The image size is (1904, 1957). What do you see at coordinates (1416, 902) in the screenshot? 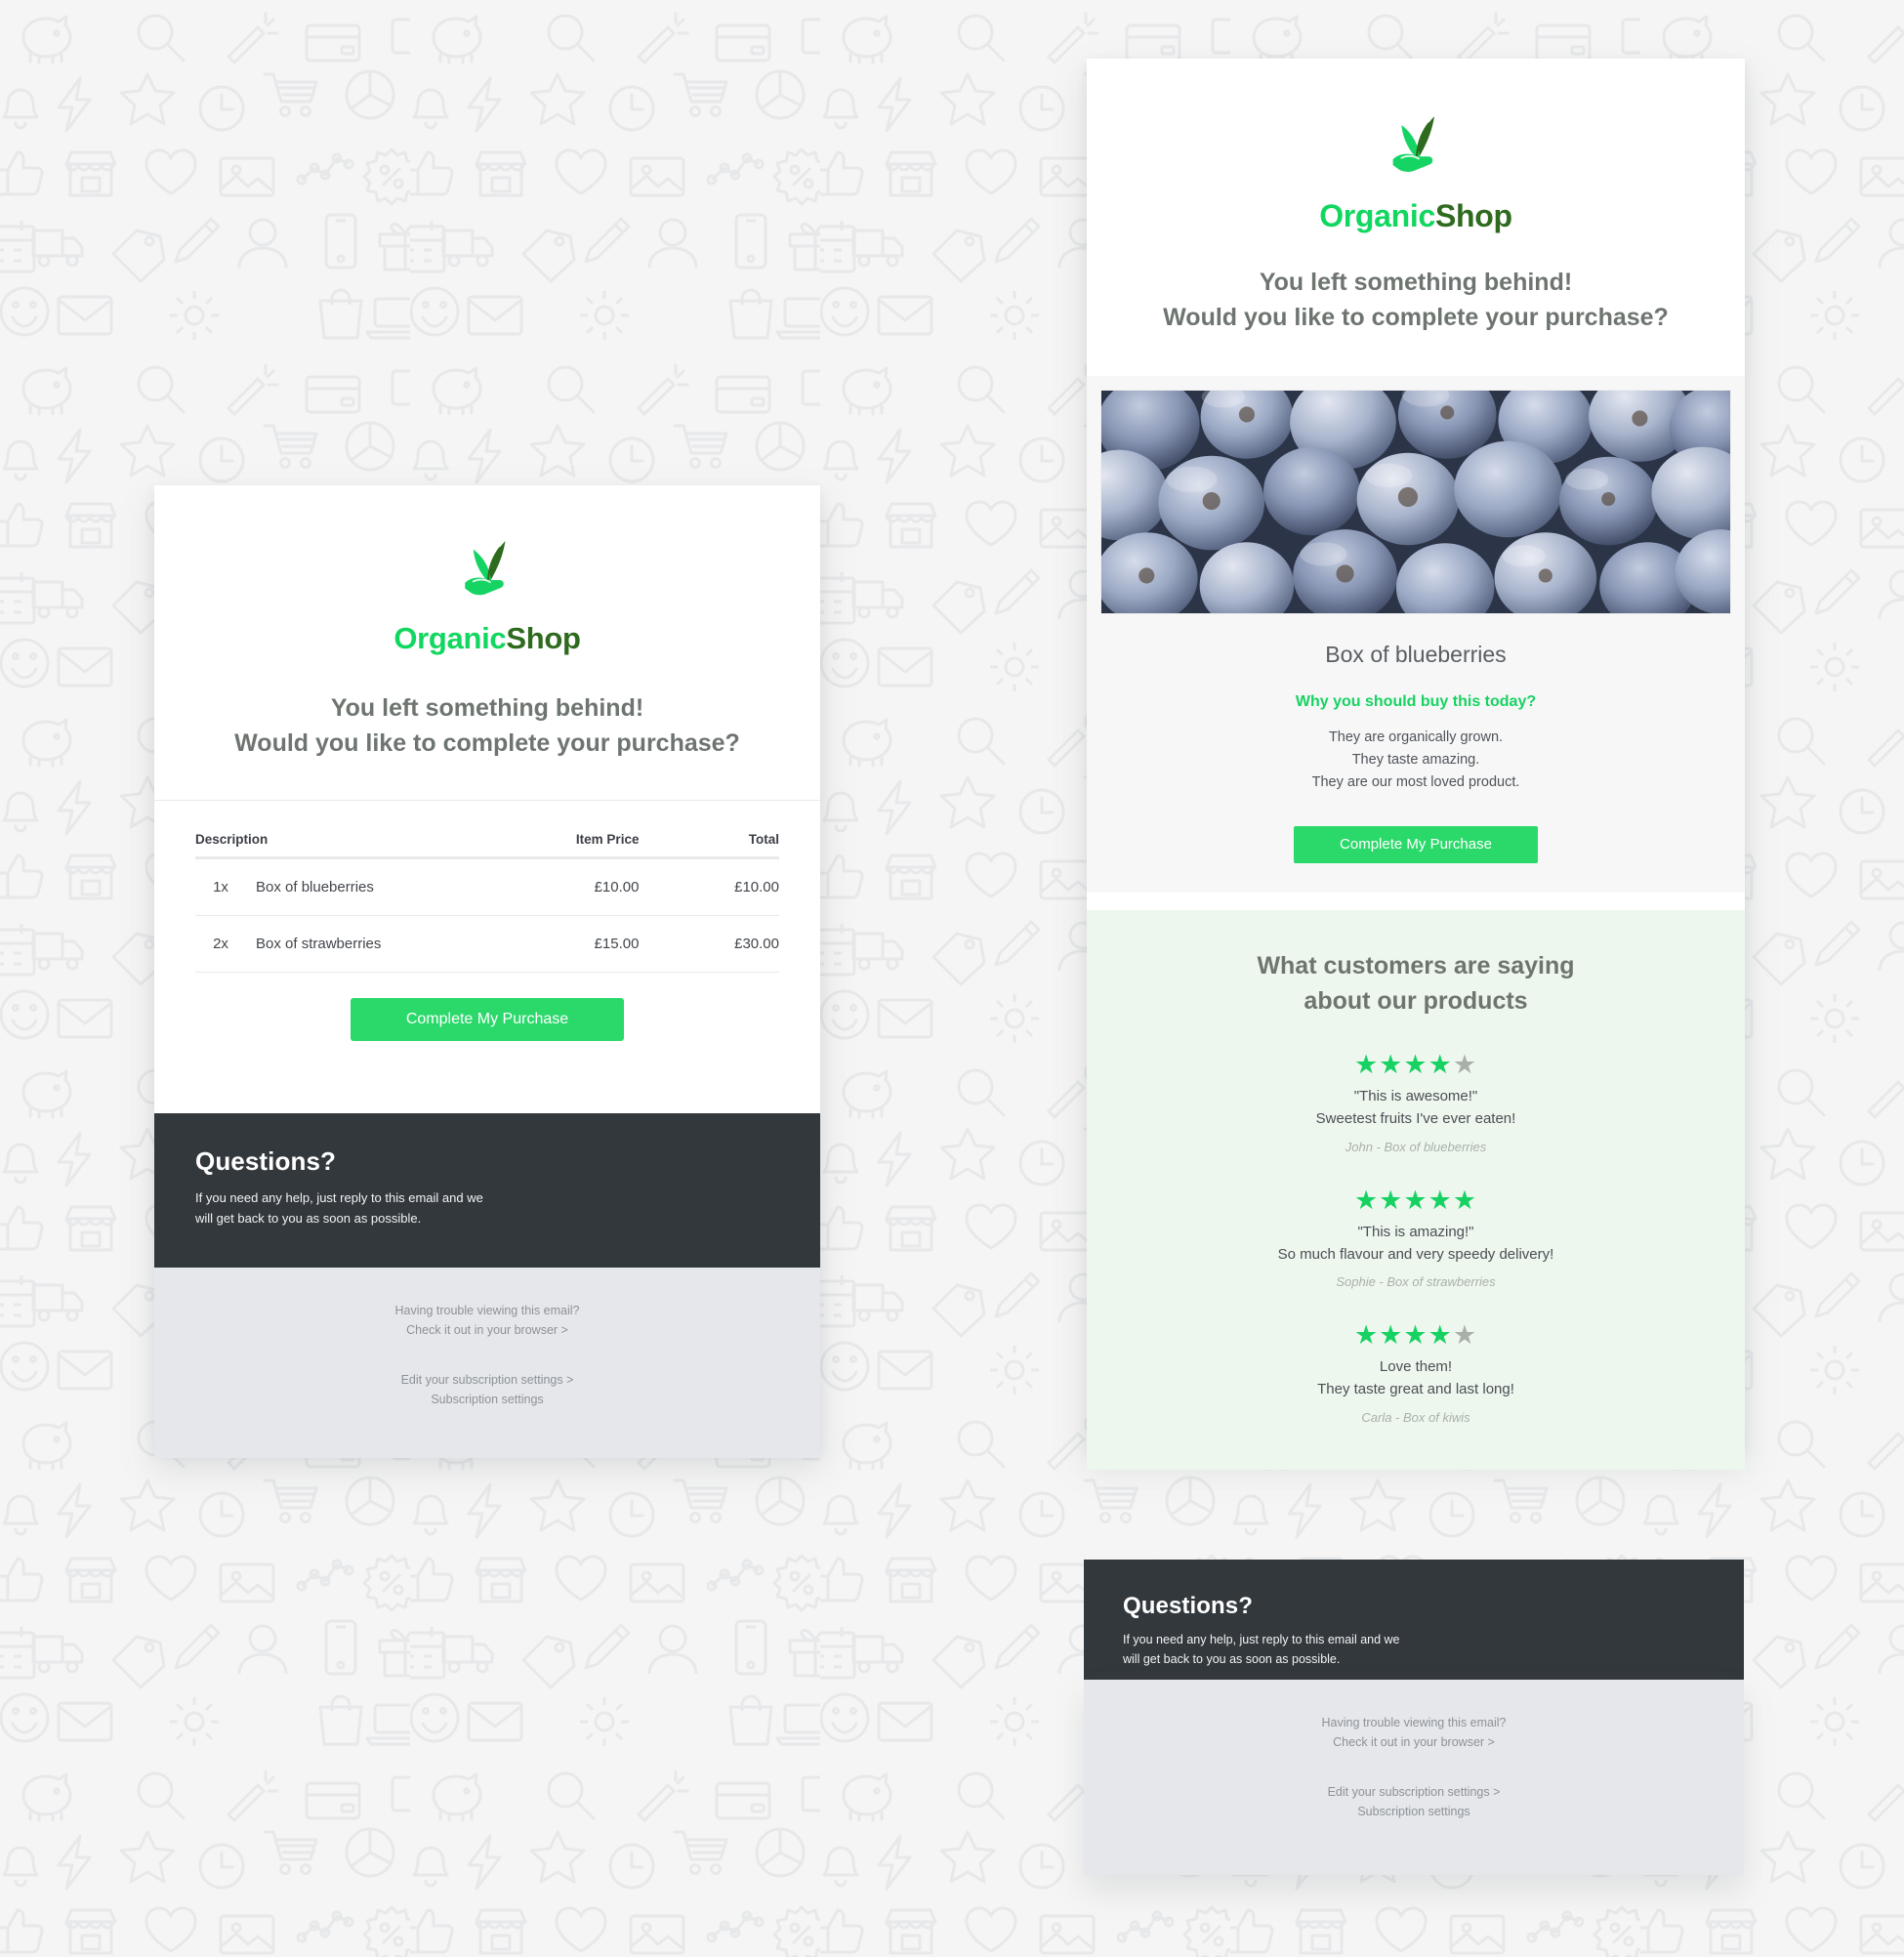
I see `panel-gap` at bounding box center [1416, 902].